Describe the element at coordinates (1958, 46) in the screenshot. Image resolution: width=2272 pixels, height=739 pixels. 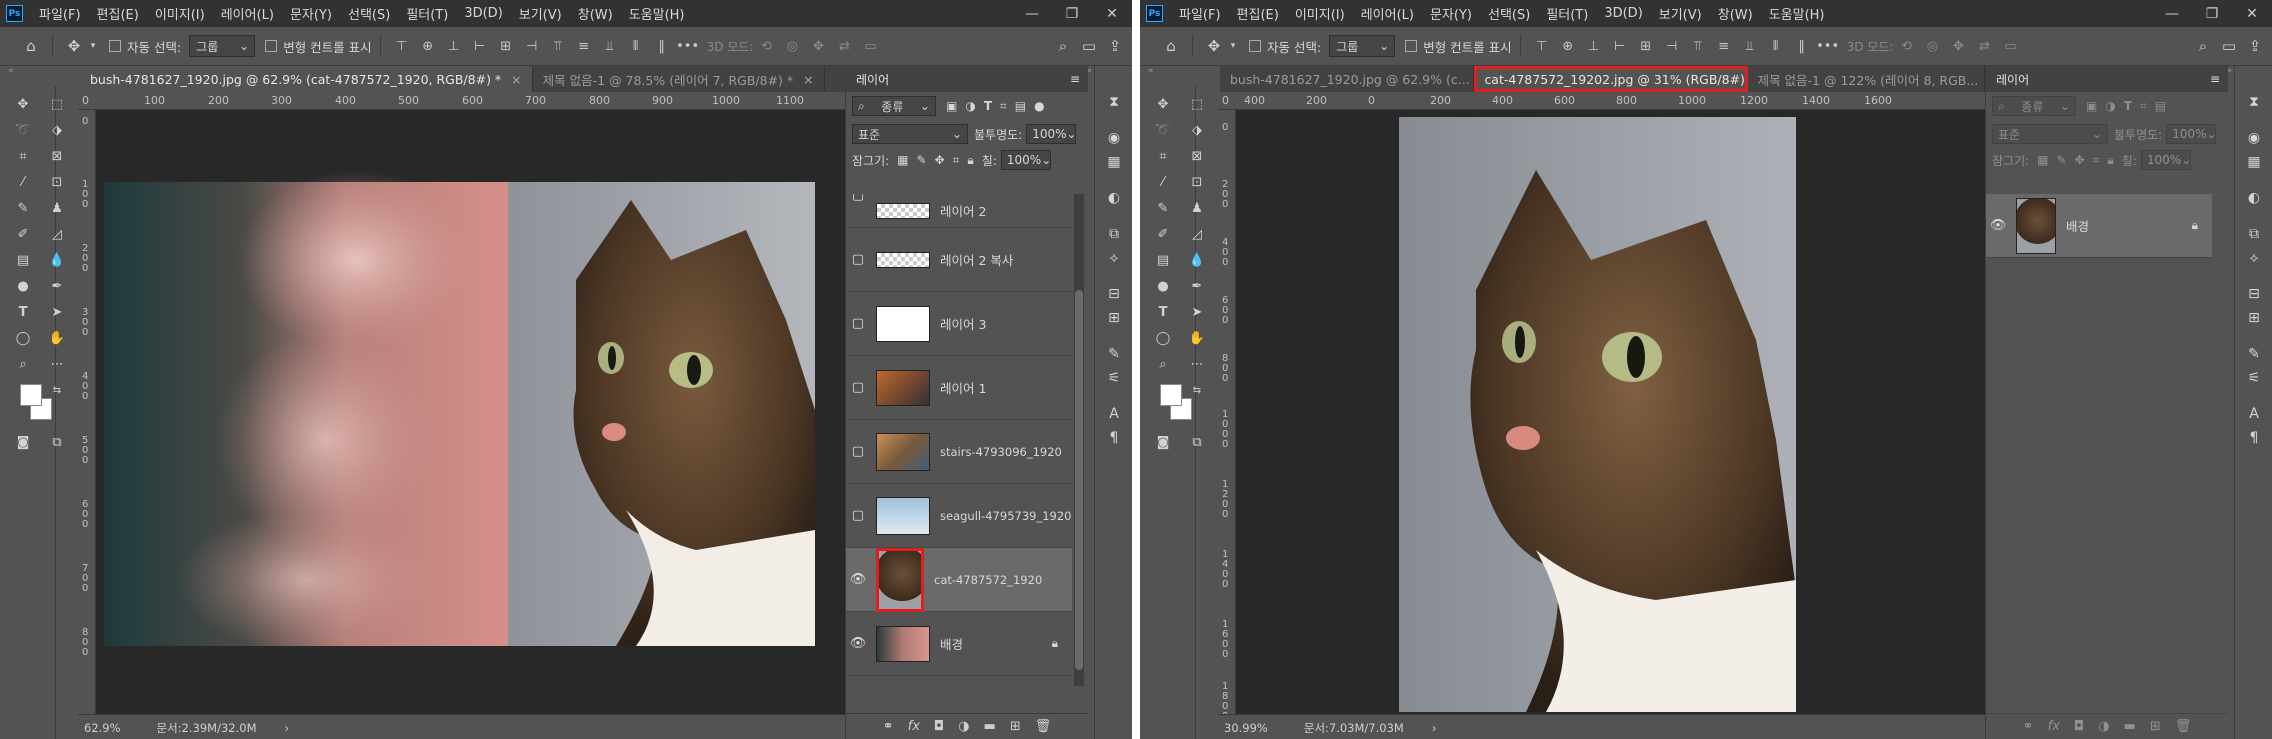
I see `3d-pan-icon: ✥` at that location.